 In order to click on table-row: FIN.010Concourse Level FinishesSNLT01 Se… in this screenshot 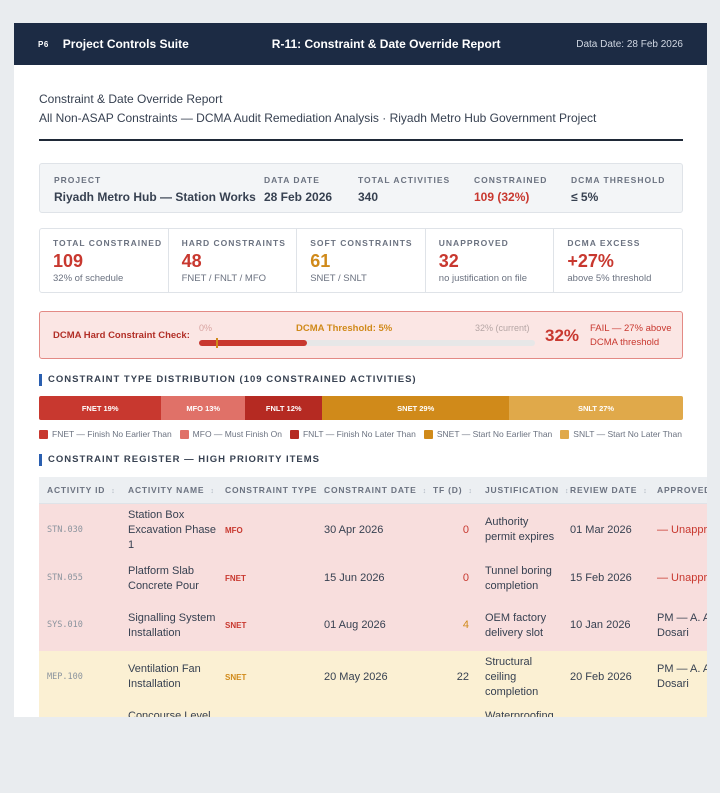, I will do `click(373, 710)`.